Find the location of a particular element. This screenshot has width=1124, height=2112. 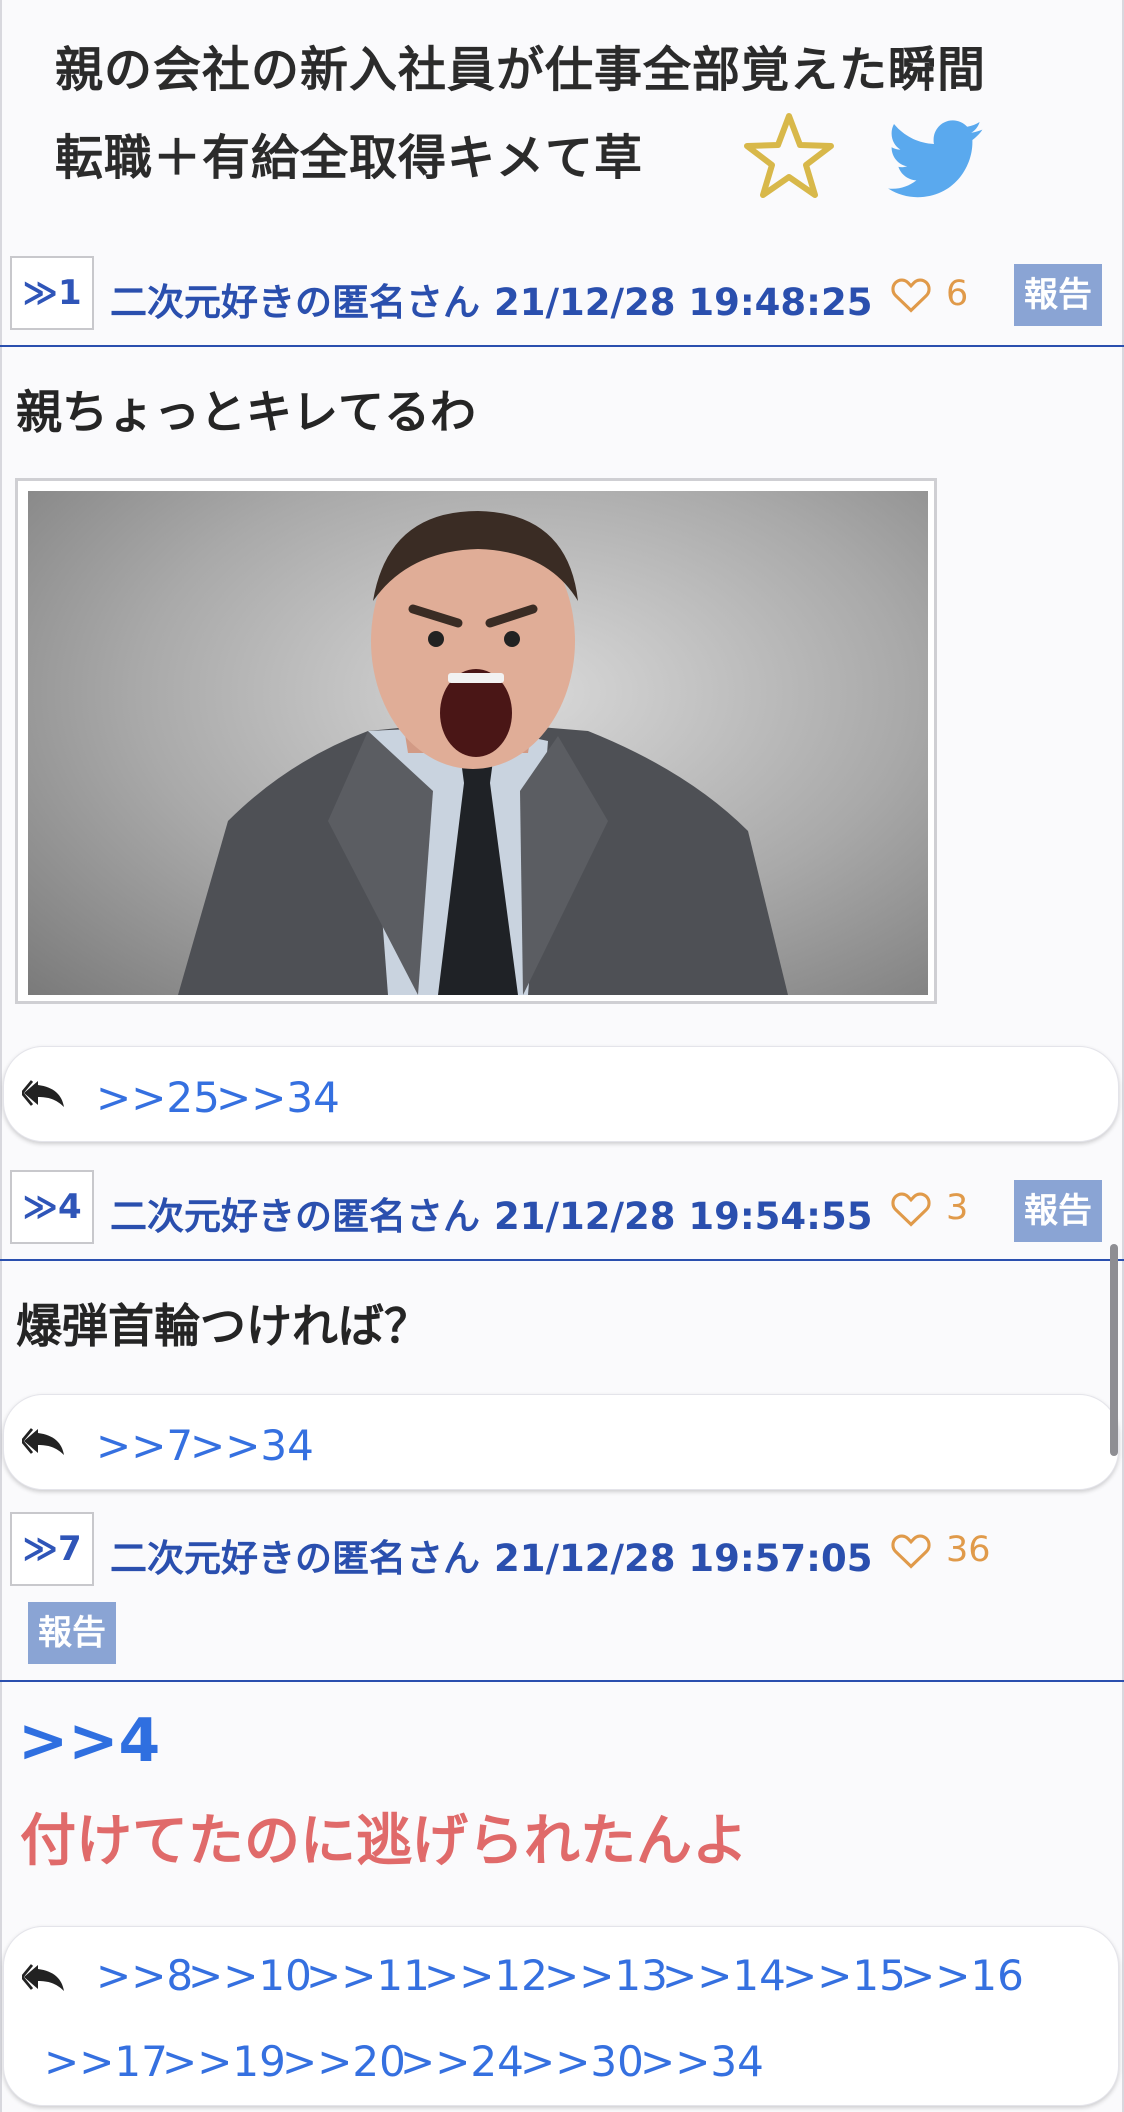

post-header: ≫7 二次元好きの匿名さん 21/12/28 19:57:05 36 報告 is located at coordinates (562, 1590).